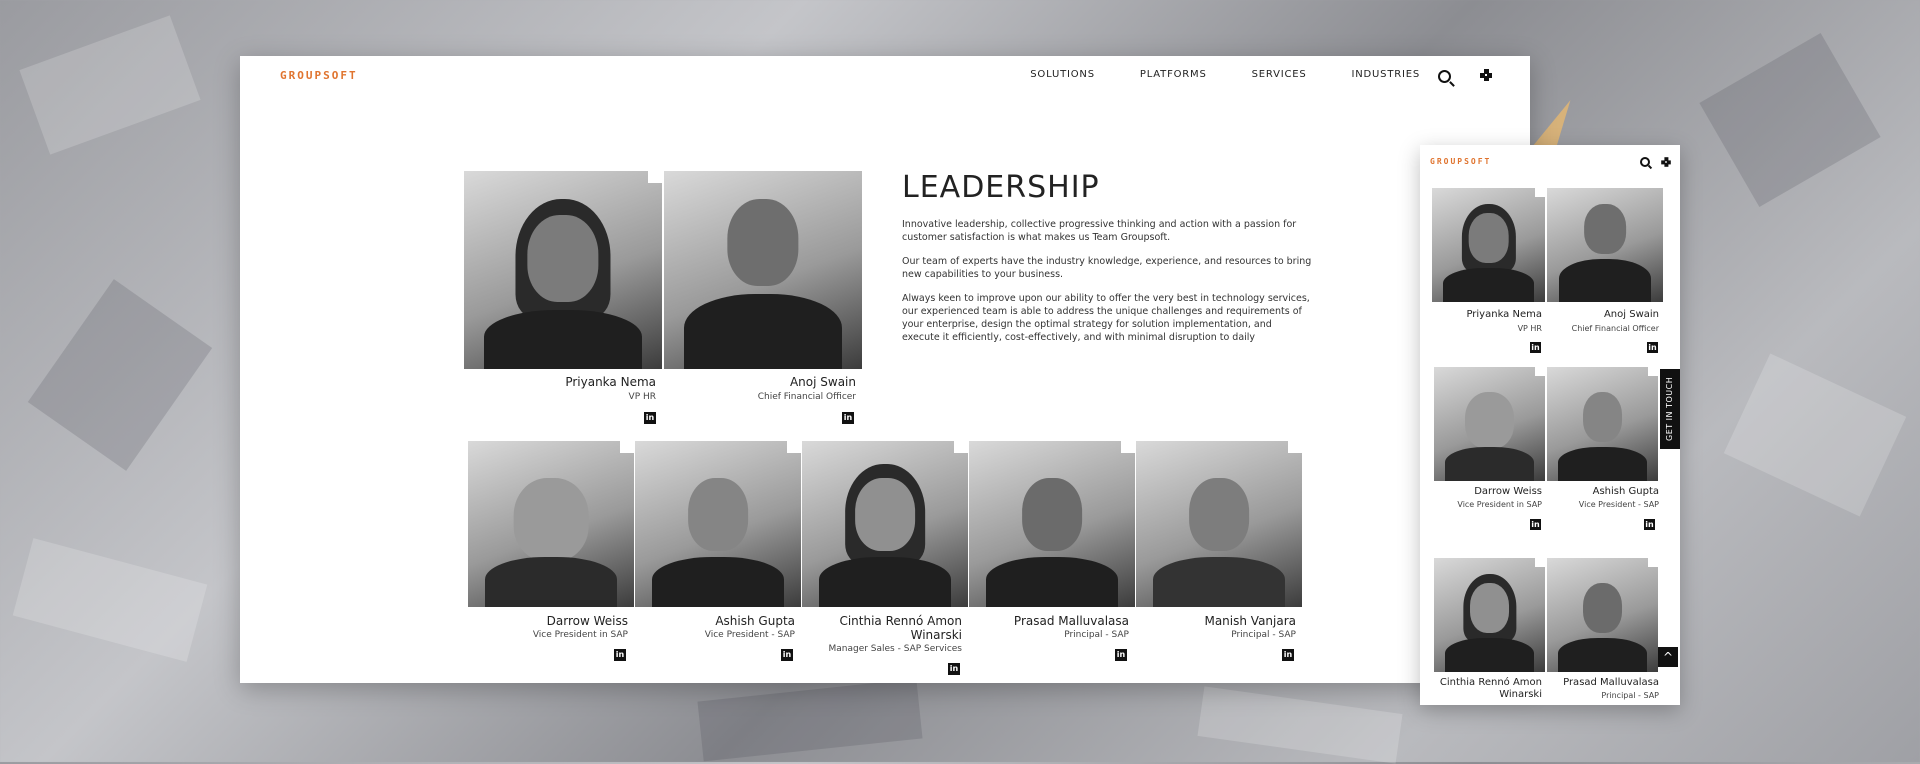 The width and height of the screenshot is (1920, 764). I want to click on nav-solutions: SOLUTIONS, so click(1062, 74).